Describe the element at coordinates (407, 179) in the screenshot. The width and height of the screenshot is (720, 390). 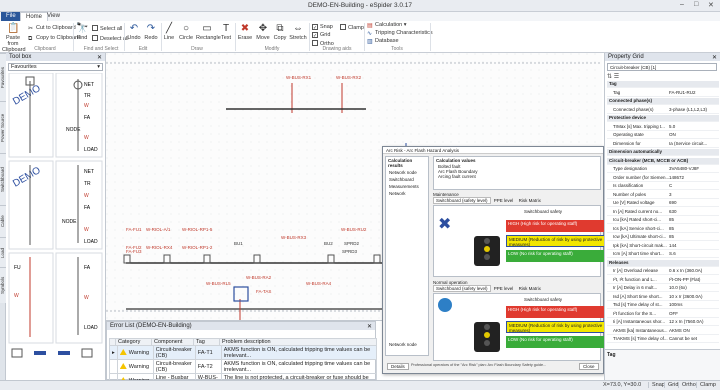
I see `tree-item: Switchboard` at that location.